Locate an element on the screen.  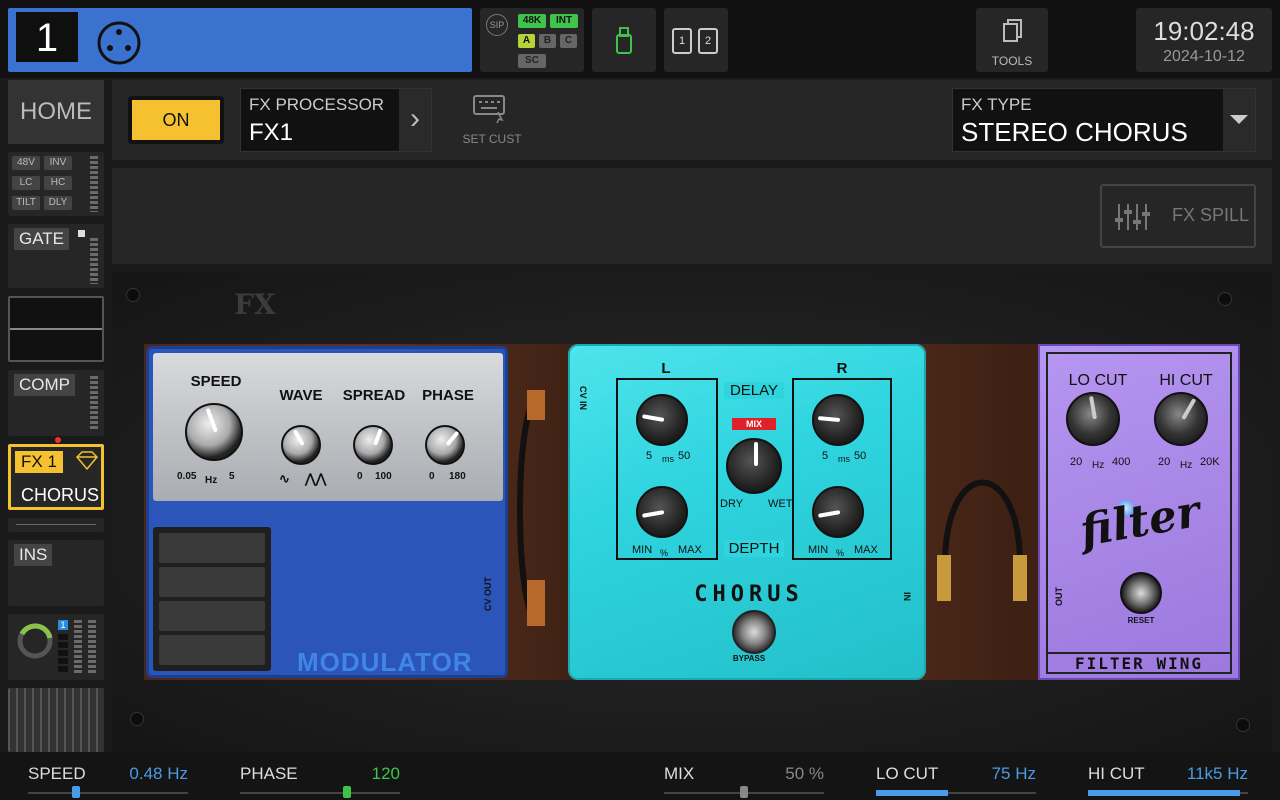
clock-source-panel: SIP 48K INT A B C SC is located at coordinates (532, 40).